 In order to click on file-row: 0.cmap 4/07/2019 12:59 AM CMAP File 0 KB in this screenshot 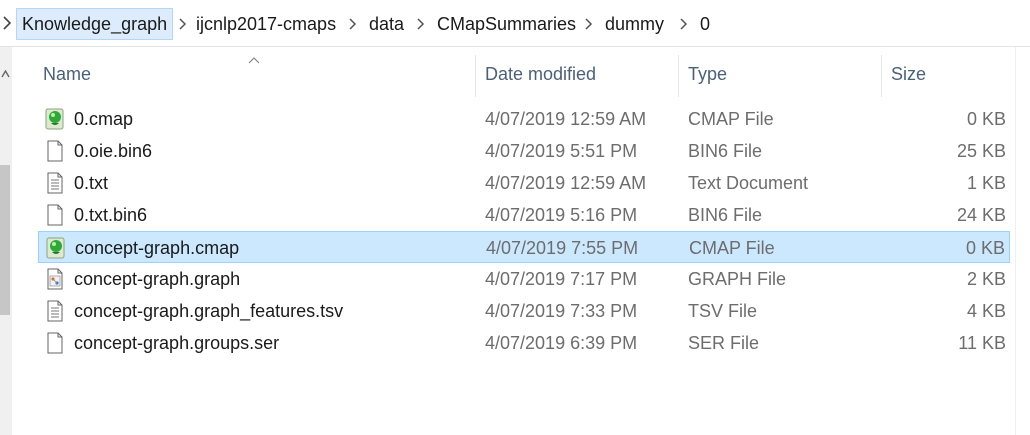, I will do `click(524, 119)`.